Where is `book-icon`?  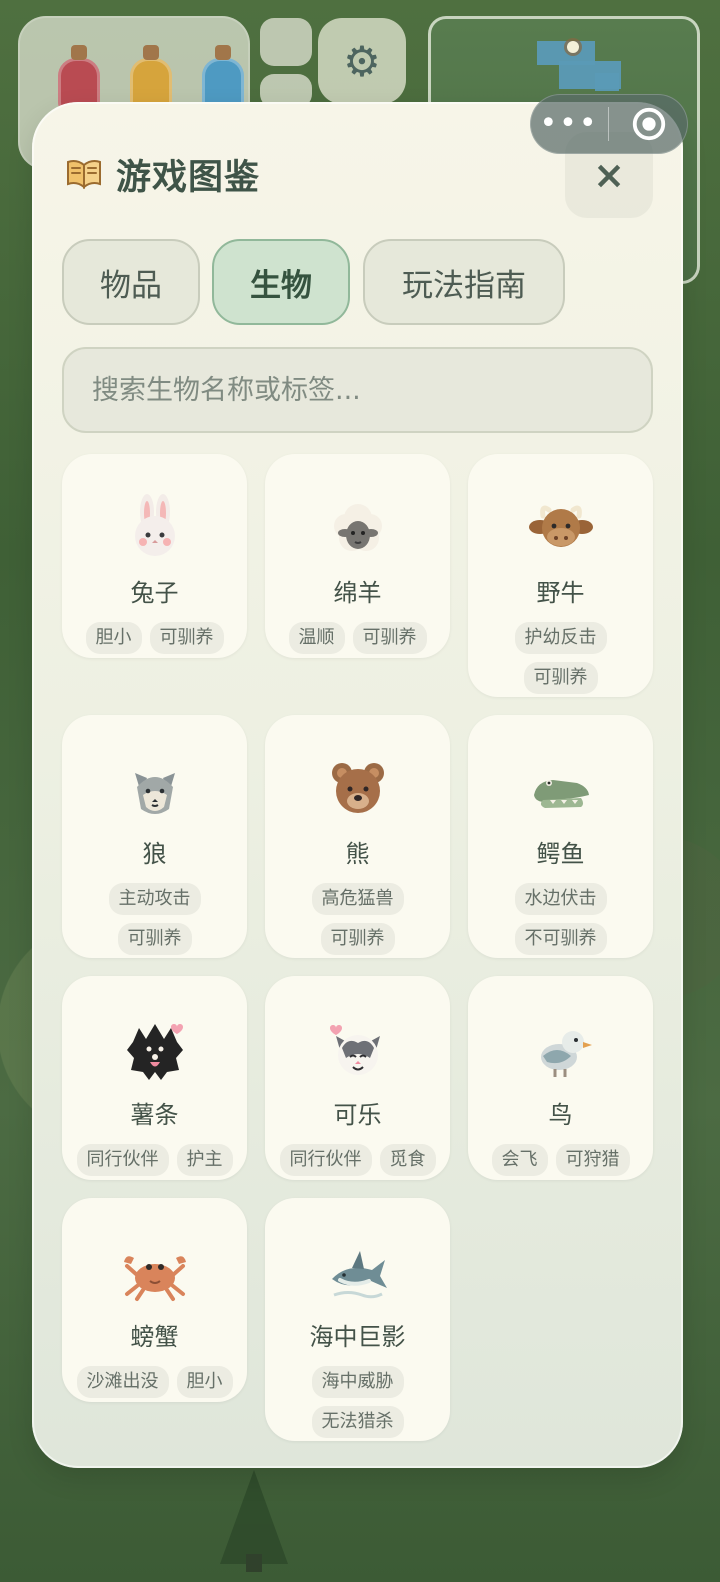 book-icon is located at coordinates (84, 174).